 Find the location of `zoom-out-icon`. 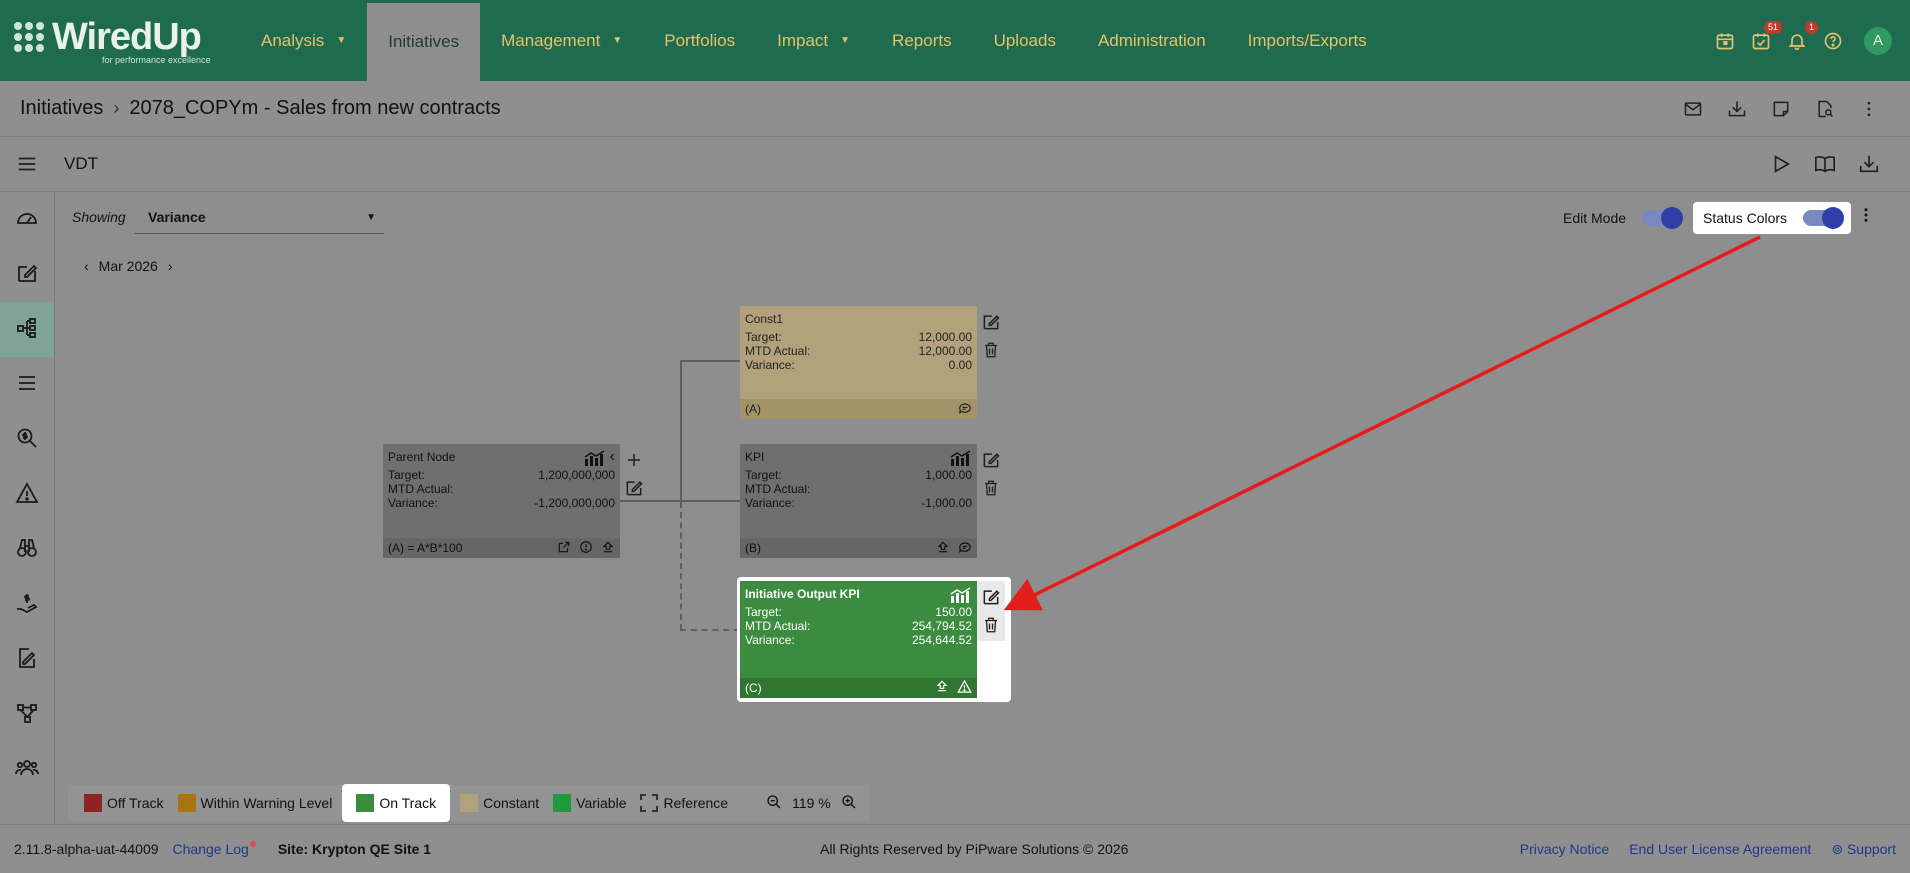

zoom-out-icon is located at coordinates (774, 803).